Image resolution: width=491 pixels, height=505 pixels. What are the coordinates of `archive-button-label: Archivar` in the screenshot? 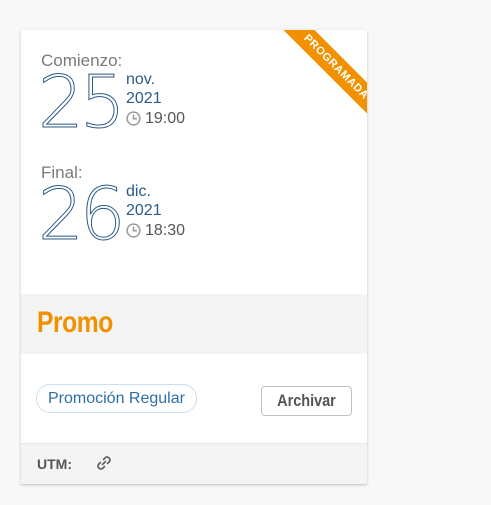 It's located at (306, 400).